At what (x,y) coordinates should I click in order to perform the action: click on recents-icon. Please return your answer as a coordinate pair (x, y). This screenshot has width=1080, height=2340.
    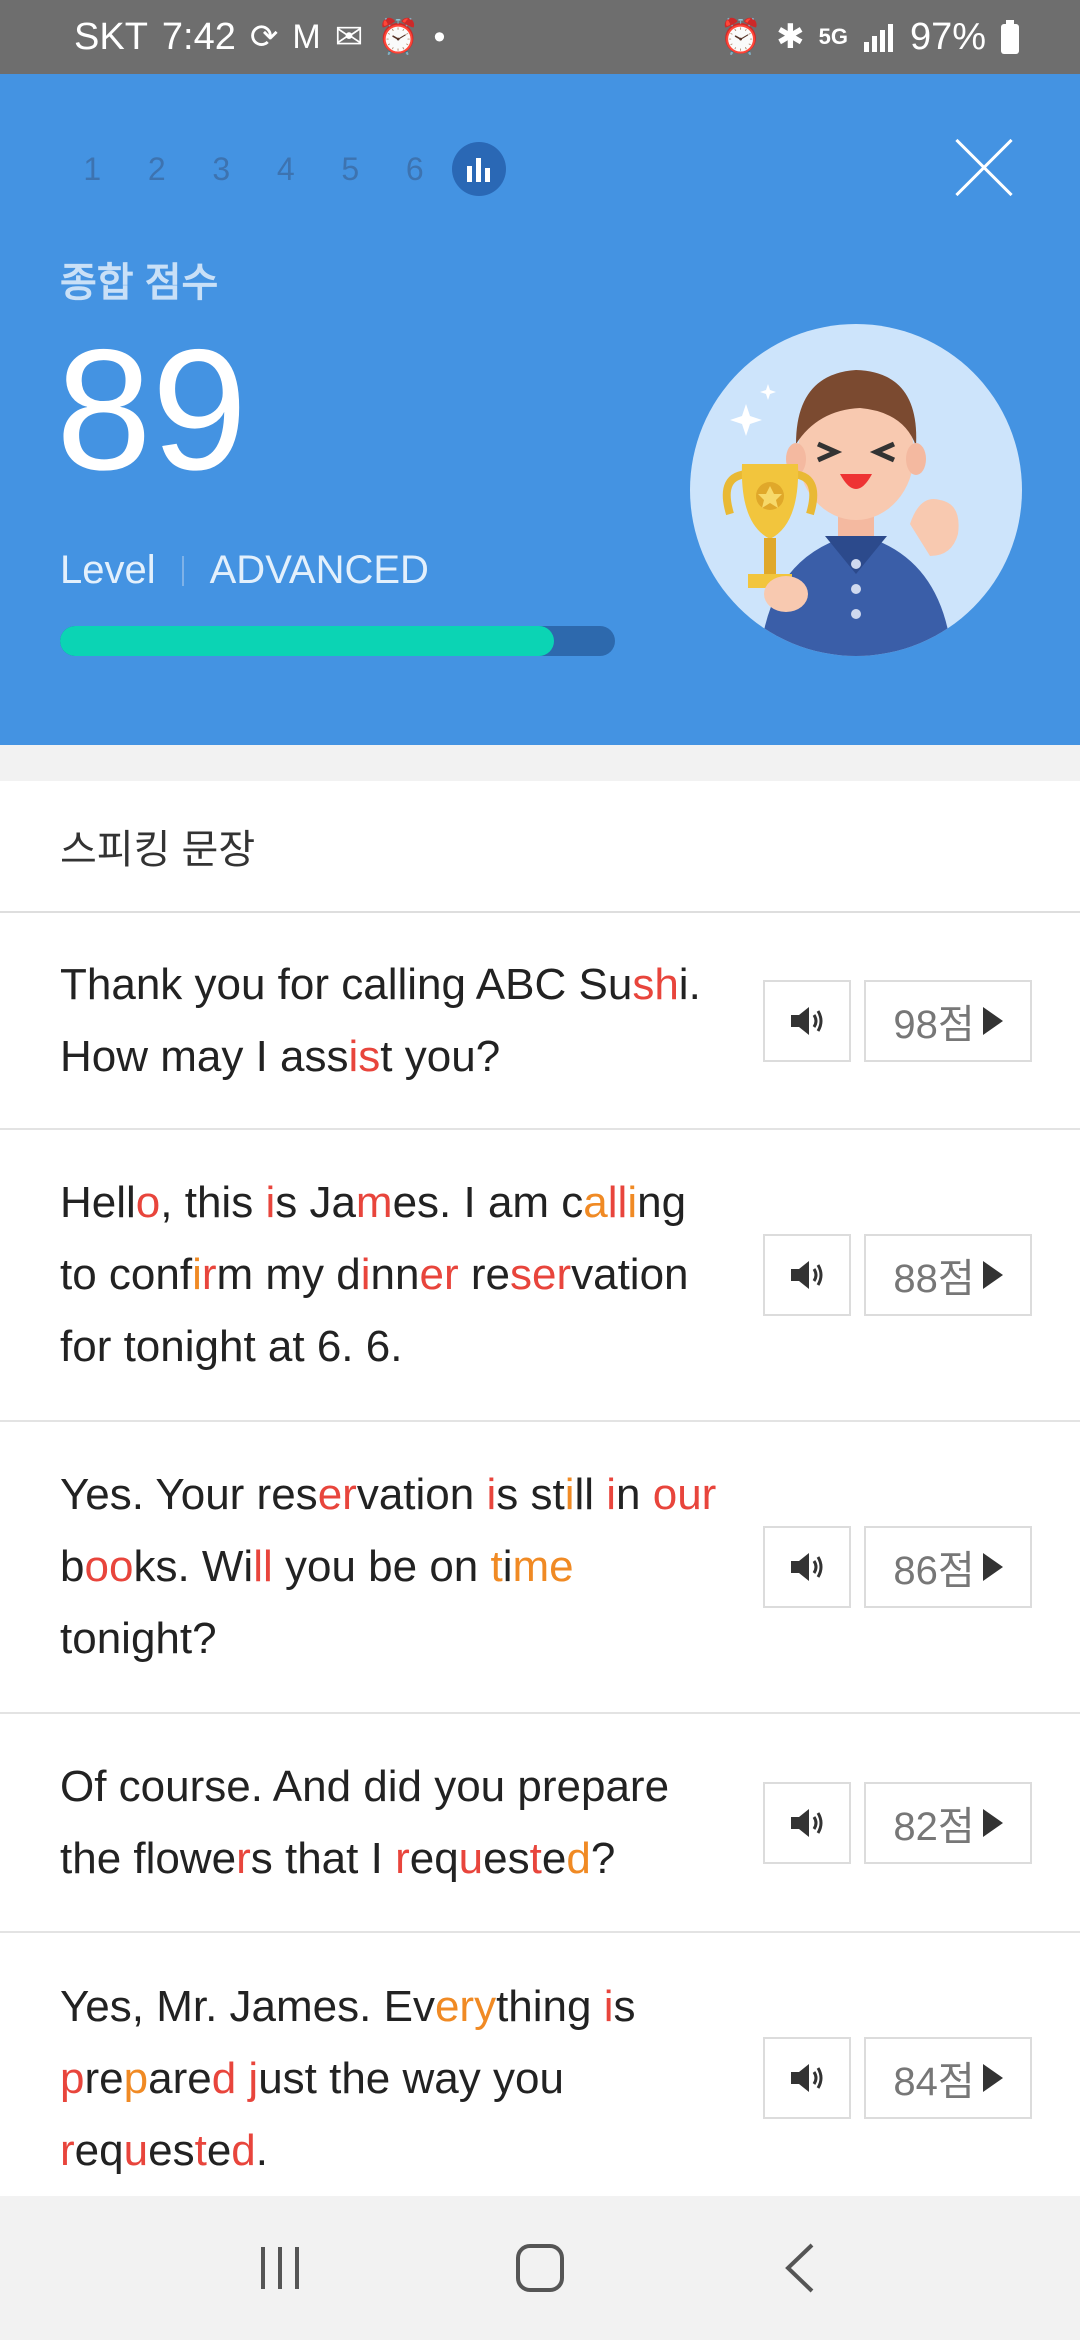
    Looking at the image, I should click on (280, 2268).